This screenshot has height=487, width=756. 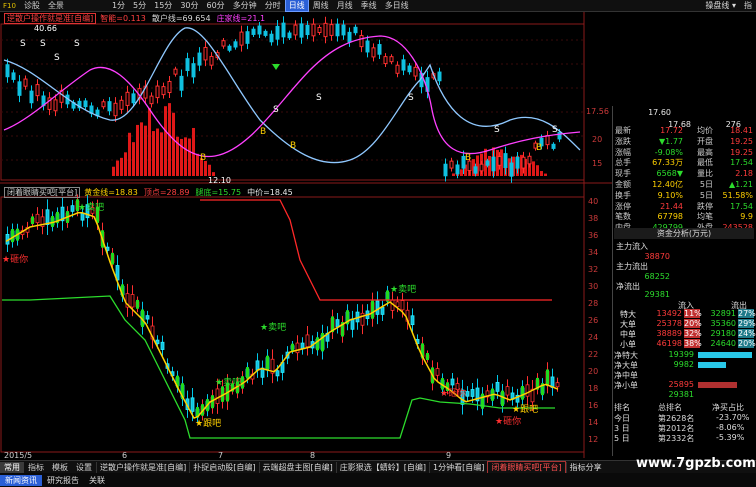 What do you see at coordinates (696, 463) in the screenshot?
I see `site-watermark: www.7gpzb.com` at bounding box center [696, 463].